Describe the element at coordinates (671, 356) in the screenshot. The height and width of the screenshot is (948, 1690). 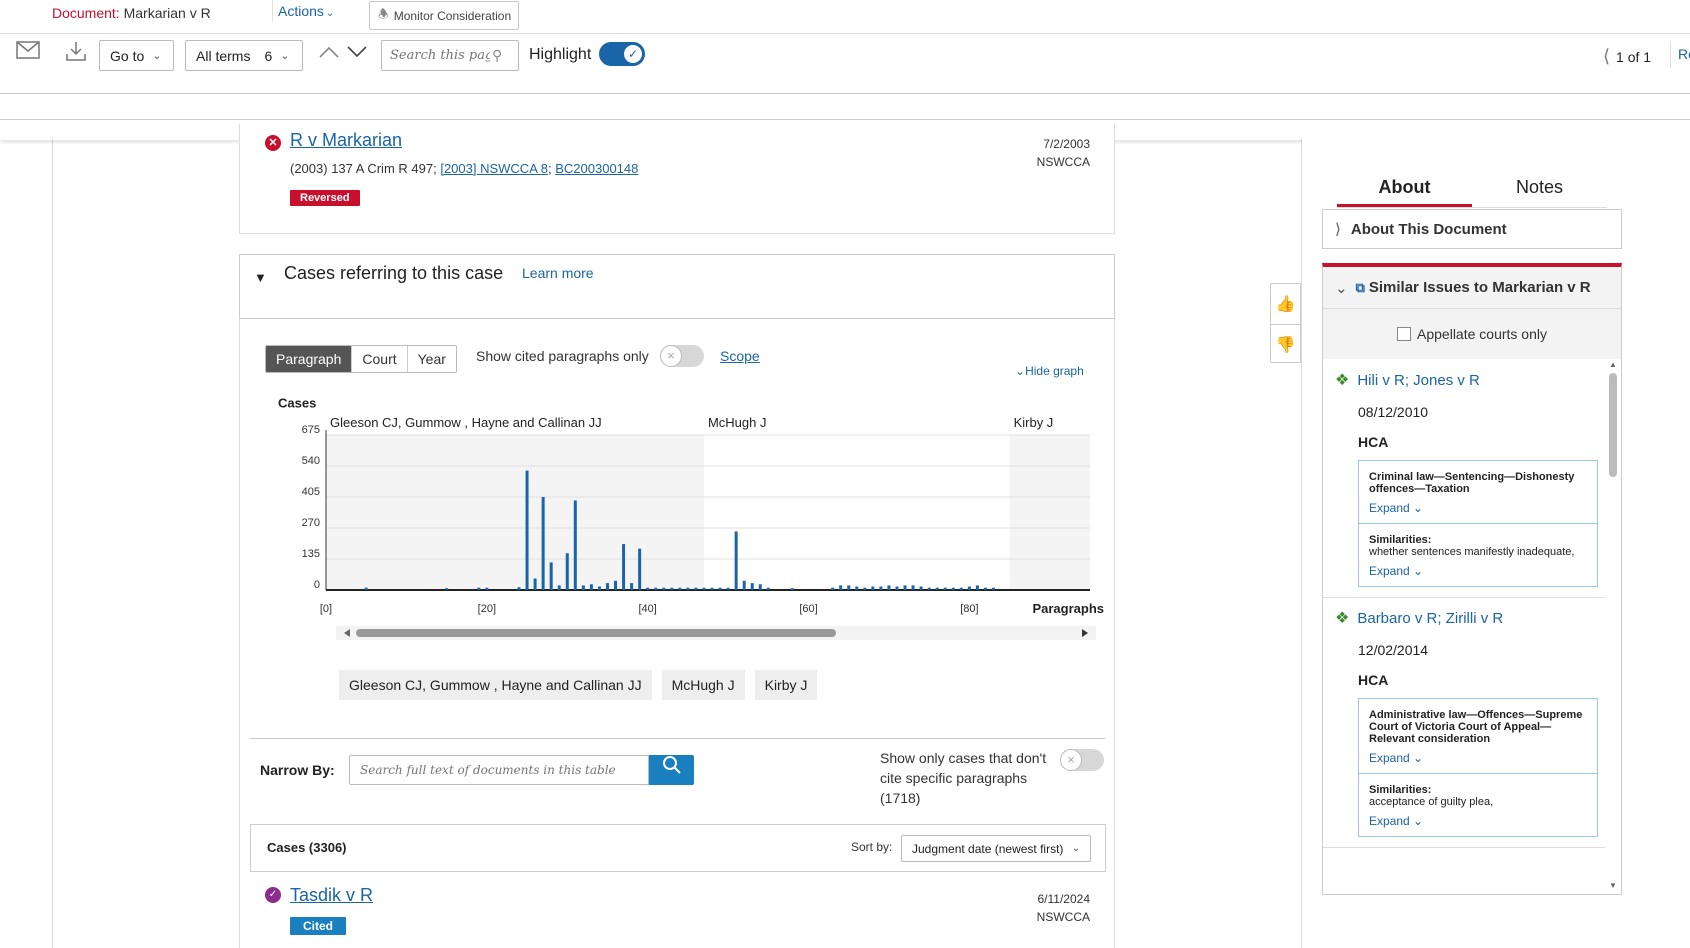
I see `close-icon: ×` at that location.